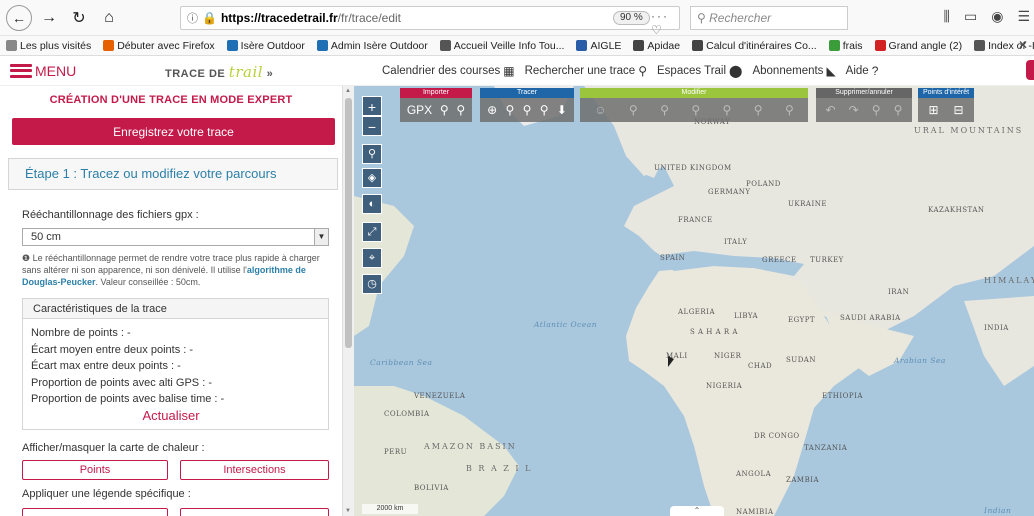 The width and height of the screenshot is (1034, 516). I want to click on menu-button: MENU, so click(43, 71).